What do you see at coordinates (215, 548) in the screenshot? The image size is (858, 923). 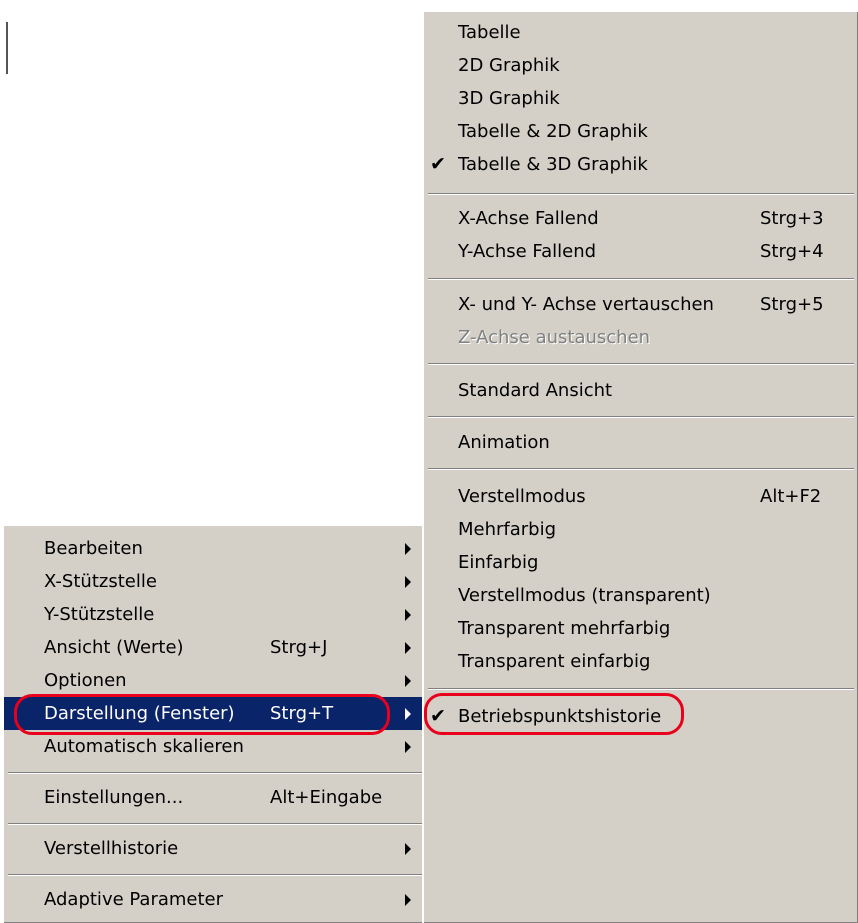 I see `menu-item-bearbeiten: Bearbeiten` at bounding box center [215, 548].